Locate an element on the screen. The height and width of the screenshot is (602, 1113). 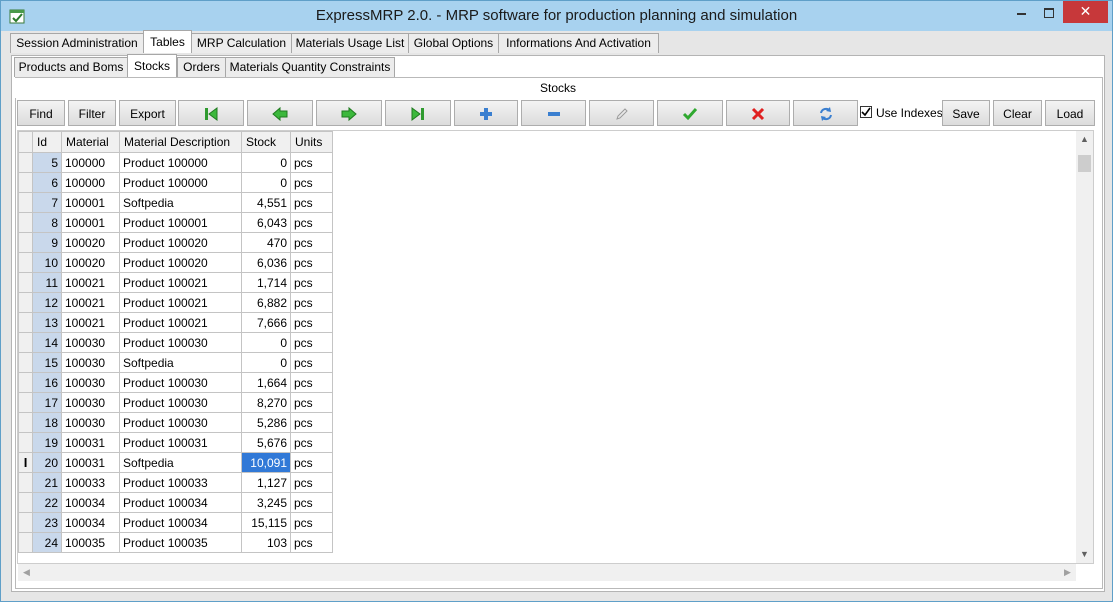
refresh-button is located at coordinates (825, 113).